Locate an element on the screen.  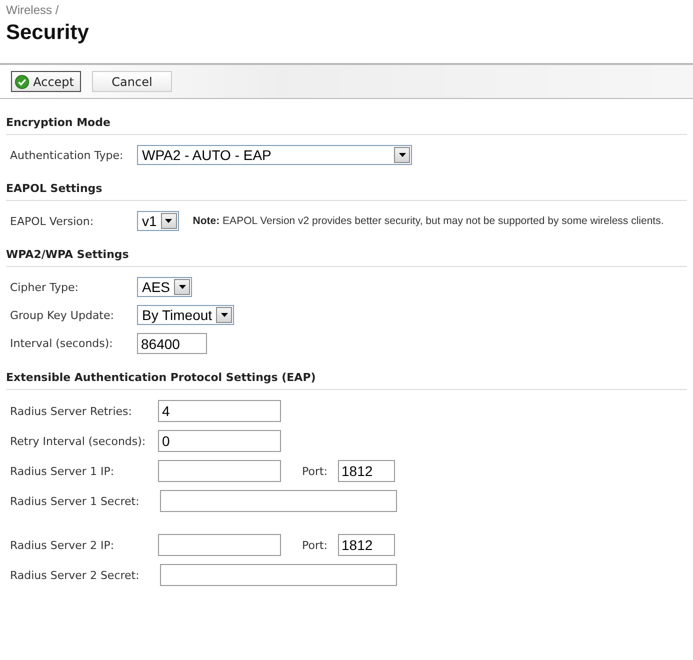
note-text: Note: EAPOL Version v2 provides better security, but may not be supported by some wireless clients. is located at coordinates (428, 221).